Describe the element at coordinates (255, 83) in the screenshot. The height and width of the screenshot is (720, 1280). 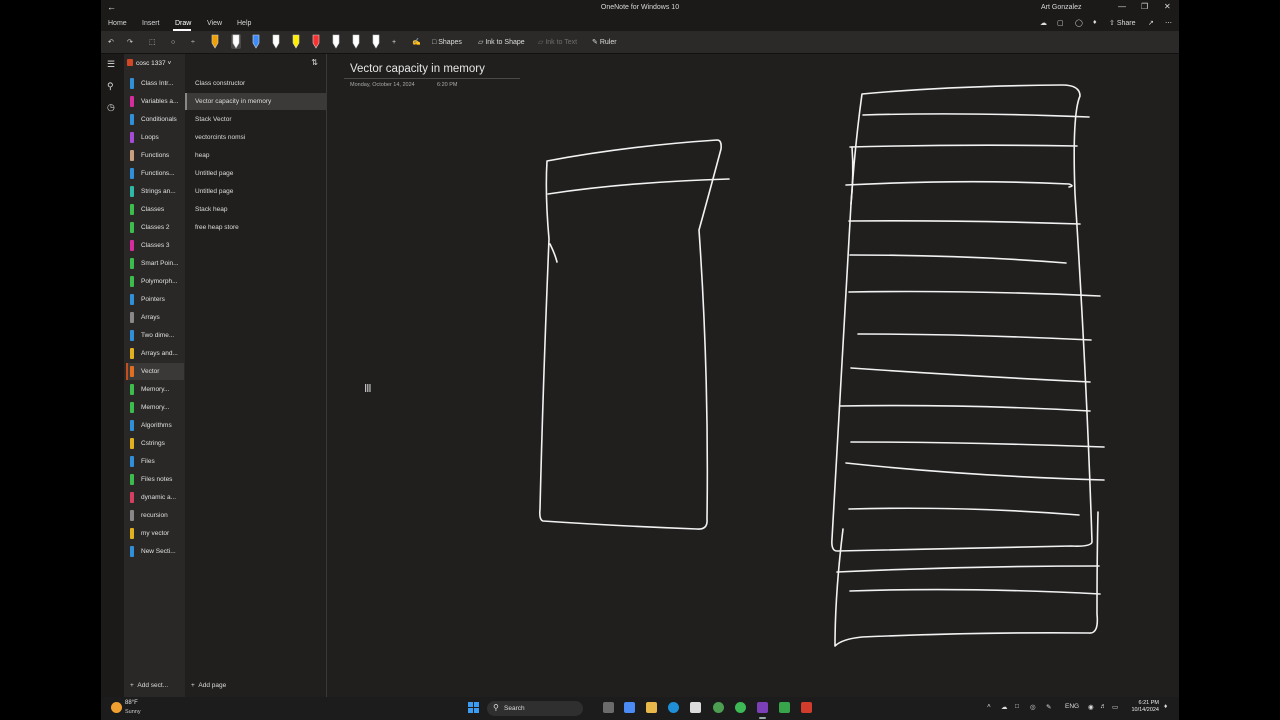
I see `page-item: Class constructor` at that location.